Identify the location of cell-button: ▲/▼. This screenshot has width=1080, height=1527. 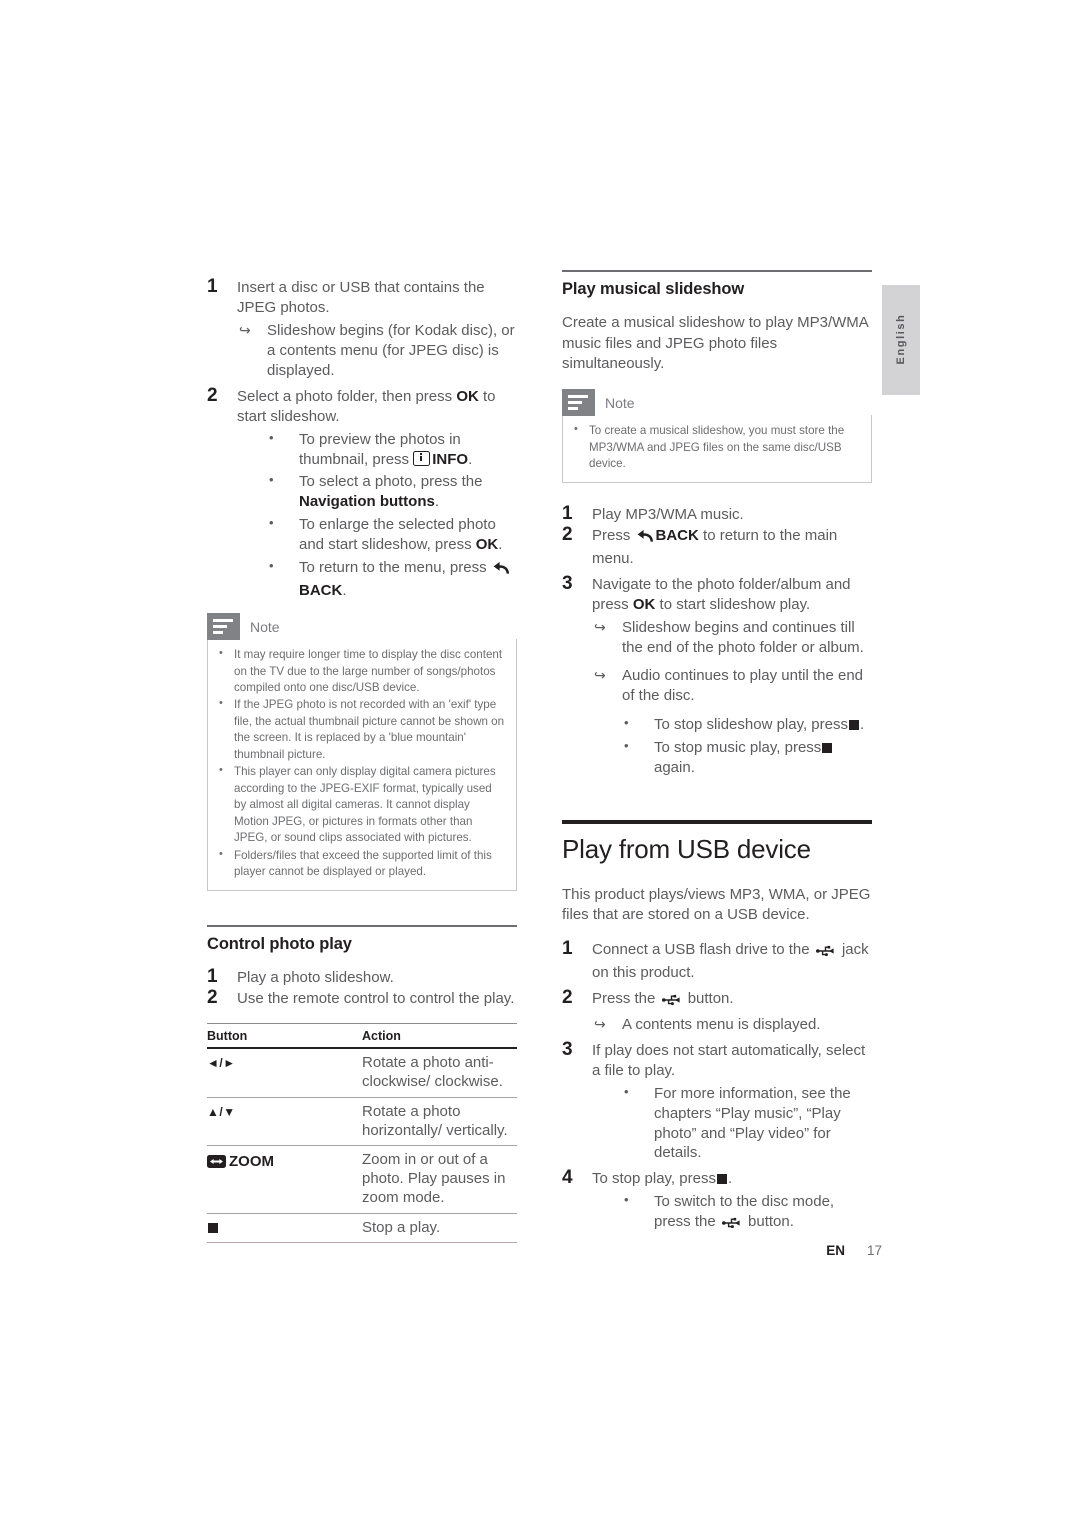
(284, 1122).